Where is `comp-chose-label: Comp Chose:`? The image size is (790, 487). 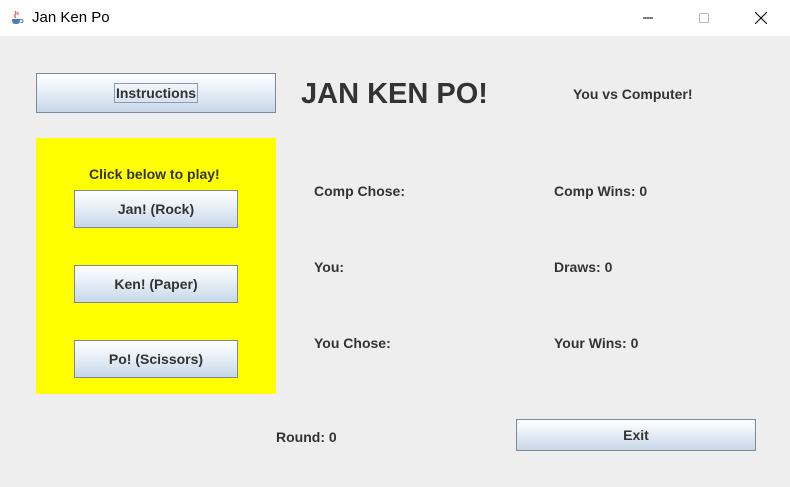
comp-chose-label: Comp Chose: is located at coordinates (359, 191).